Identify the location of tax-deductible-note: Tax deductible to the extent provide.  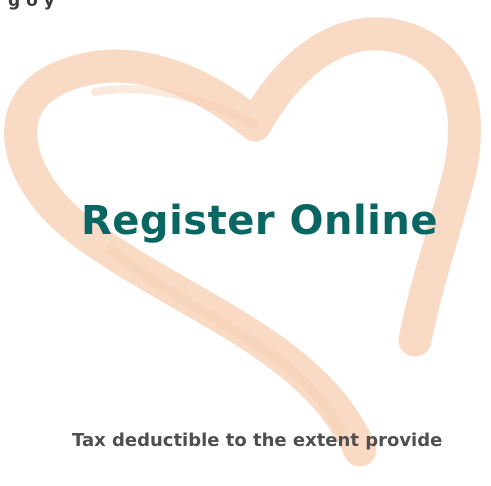
(257, 440).